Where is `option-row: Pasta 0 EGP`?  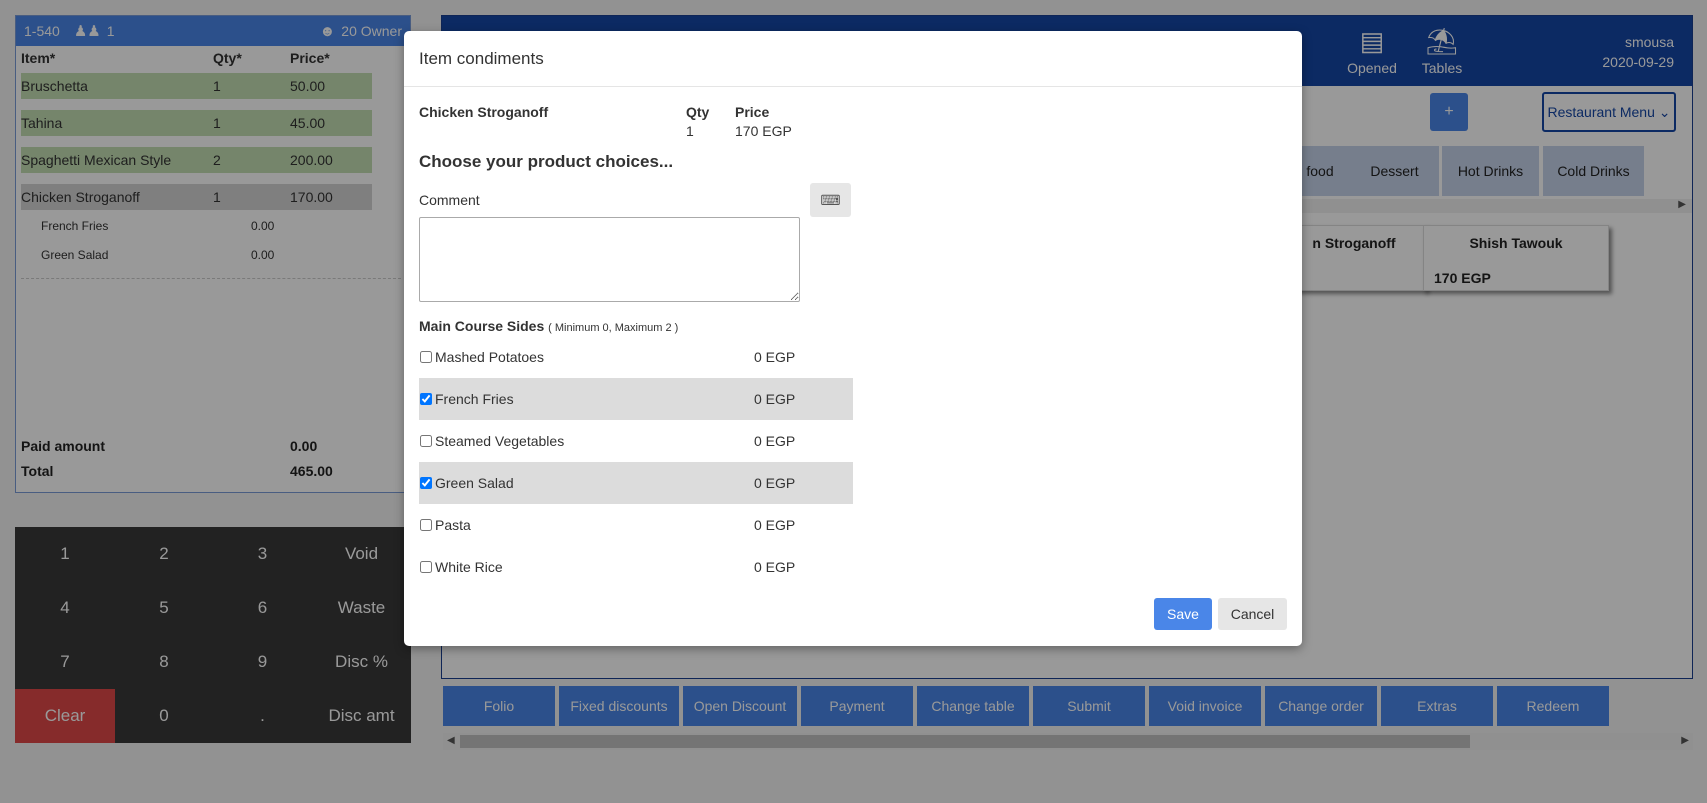
option-row: Pasta 0 EGP is located at coordinates (636, 525).